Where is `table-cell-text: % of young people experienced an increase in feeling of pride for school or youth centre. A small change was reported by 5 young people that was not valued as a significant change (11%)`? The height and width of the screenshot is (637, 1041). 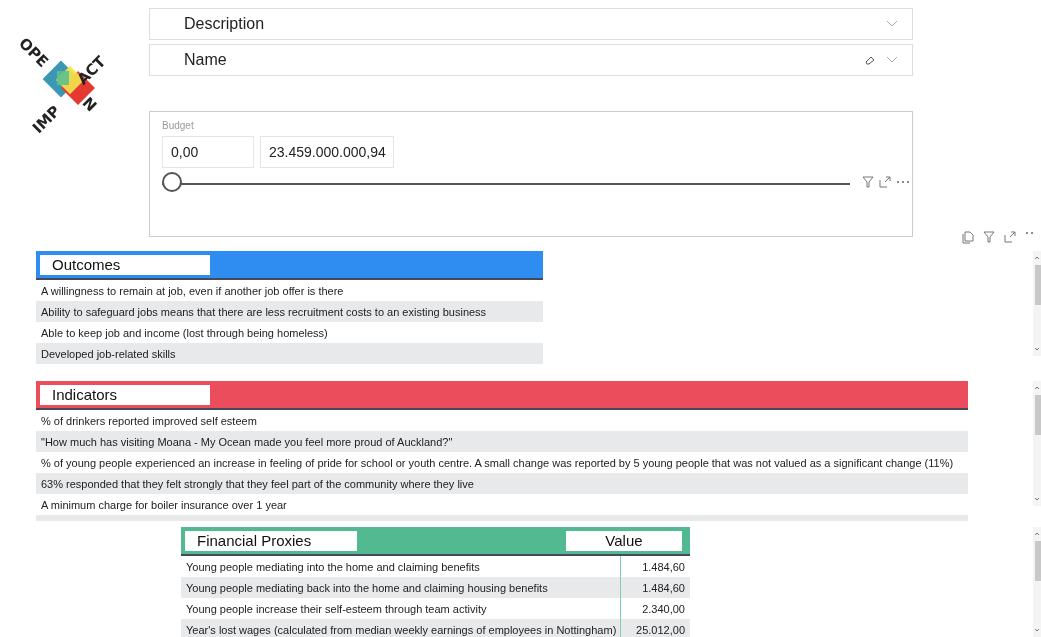 table-cell-text: % of young people experienced an increase in feeling of pride for school or youth centre. A small change was reported by 5 young people that was not valued as a significant change (11%) is located at coordinates (497, 462).